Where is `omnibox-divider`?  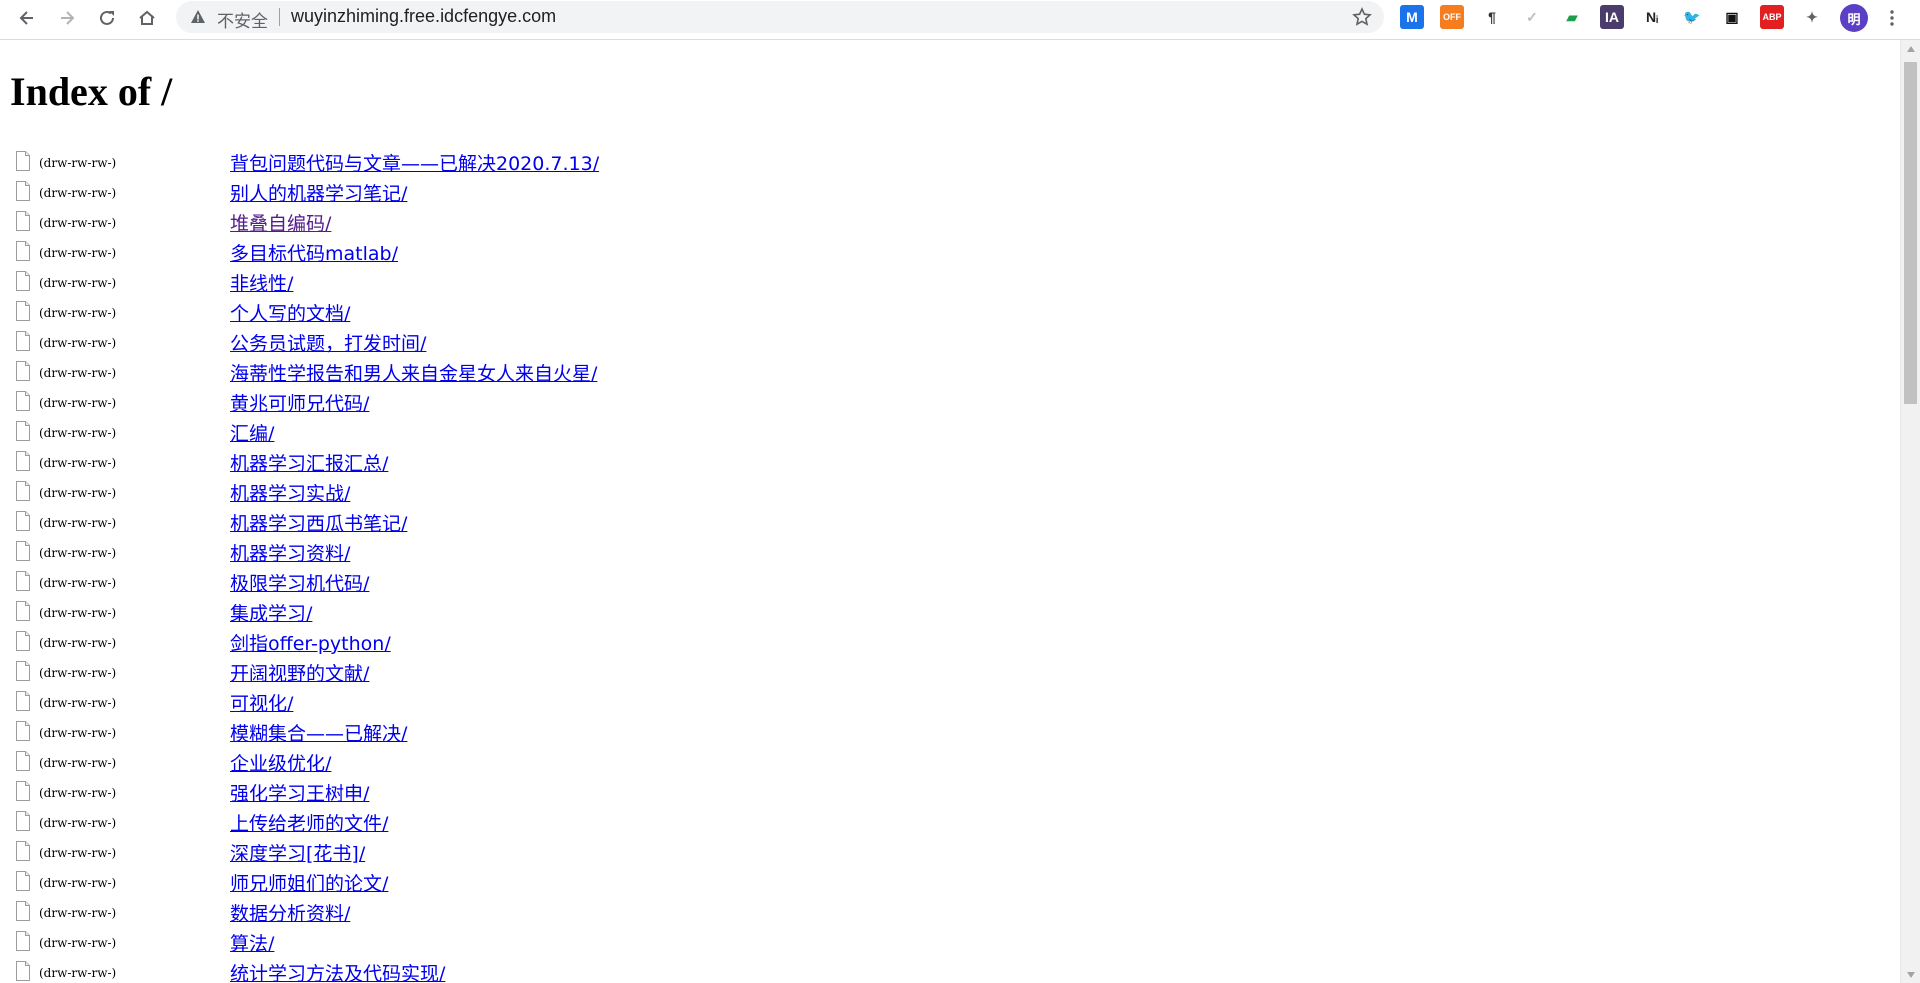
omnibox-divider is located at coordinates (279, 17).